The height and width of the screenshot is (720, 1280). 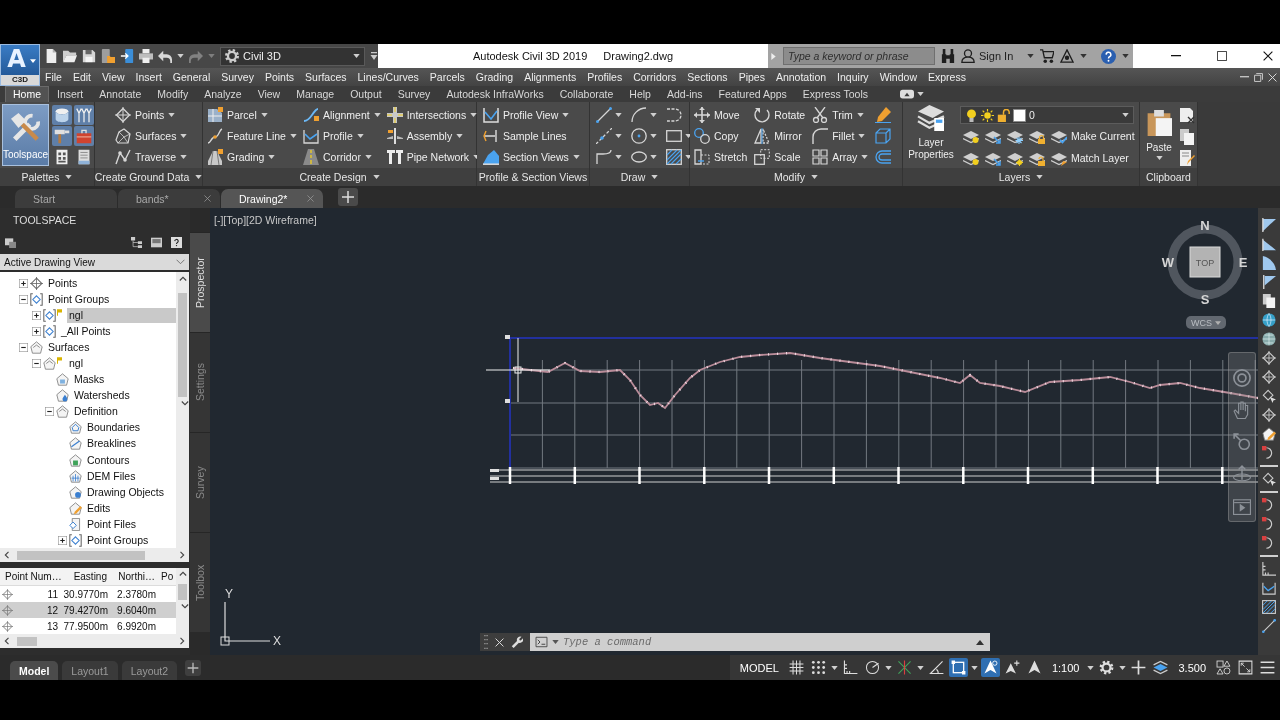 I want to click on tree-view-icon, so click(x=136, y=242).